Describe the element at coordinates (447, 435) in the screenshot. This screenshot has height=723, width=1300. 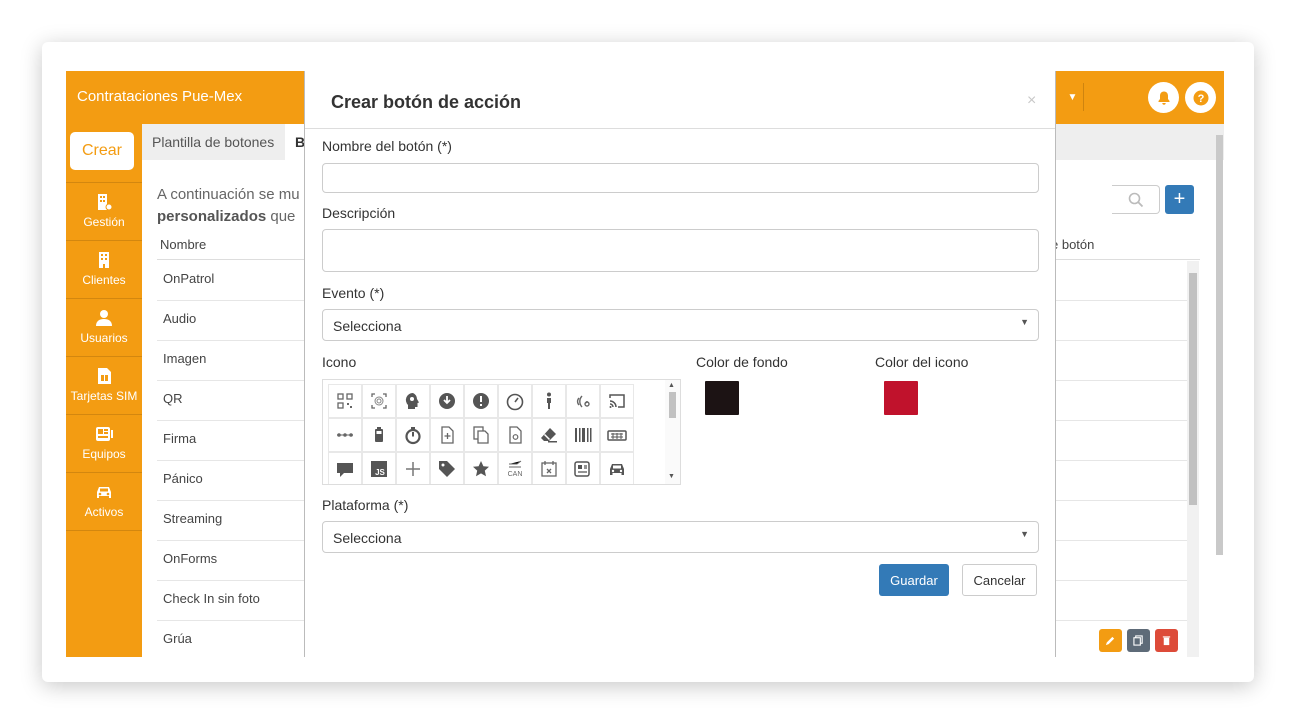
I see `file-plus-icon` at that location.